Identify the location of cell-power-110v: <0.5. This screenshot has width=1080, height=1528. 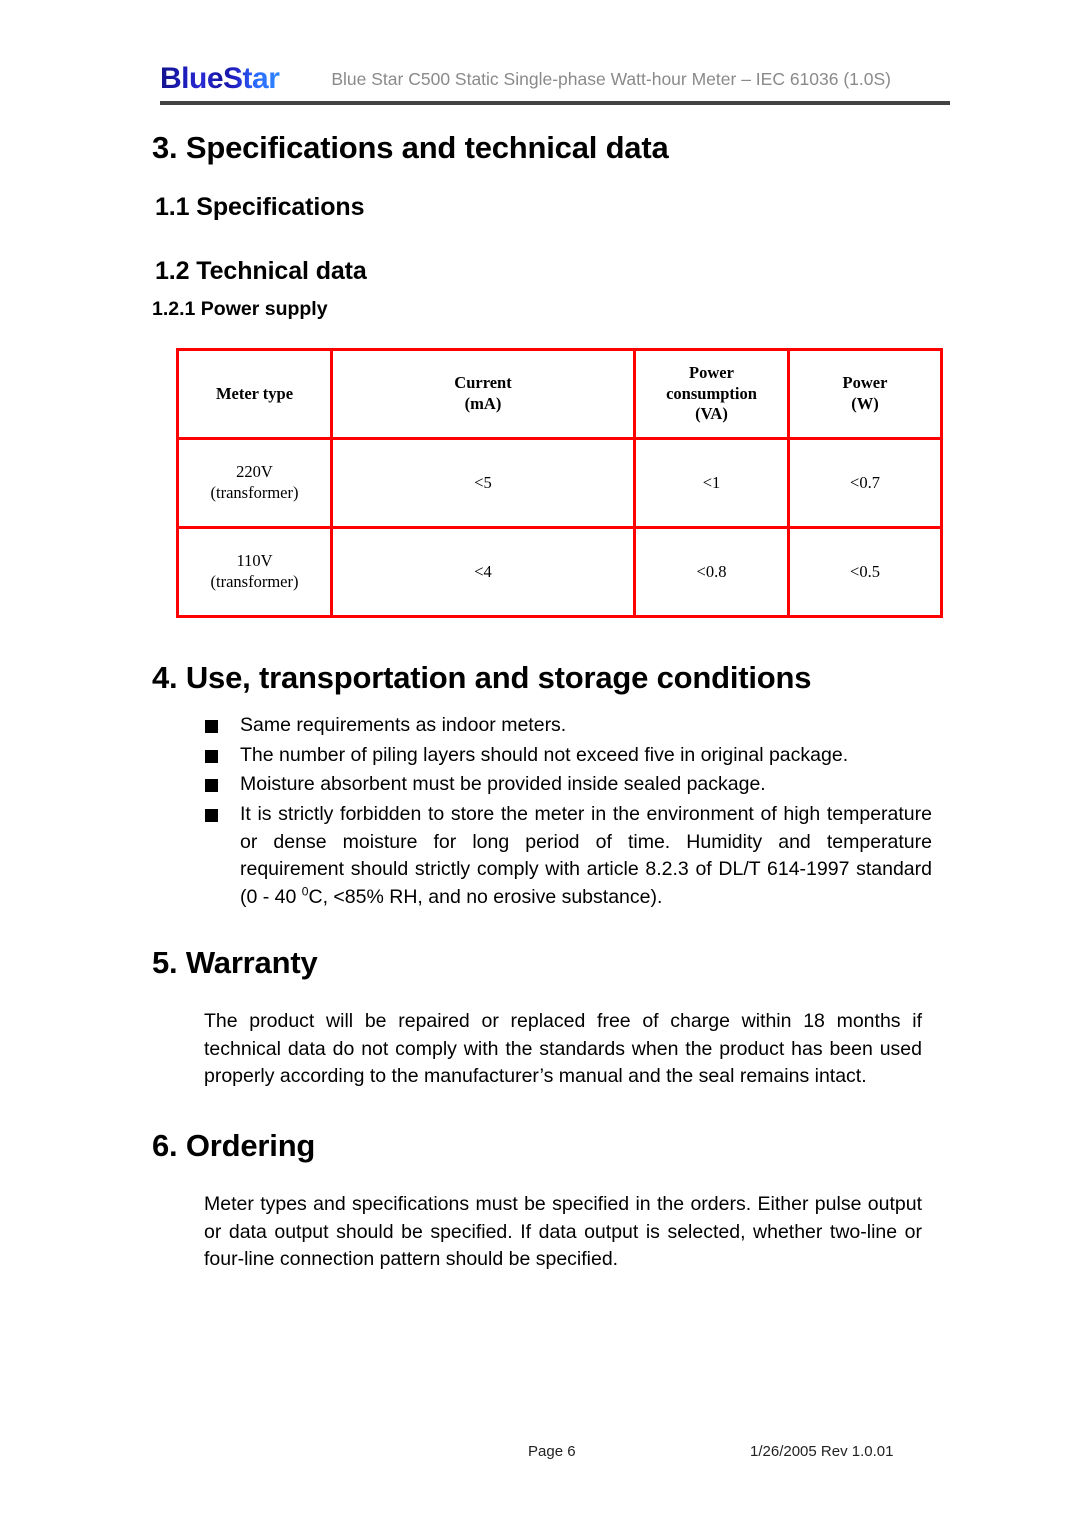
(865, 572).